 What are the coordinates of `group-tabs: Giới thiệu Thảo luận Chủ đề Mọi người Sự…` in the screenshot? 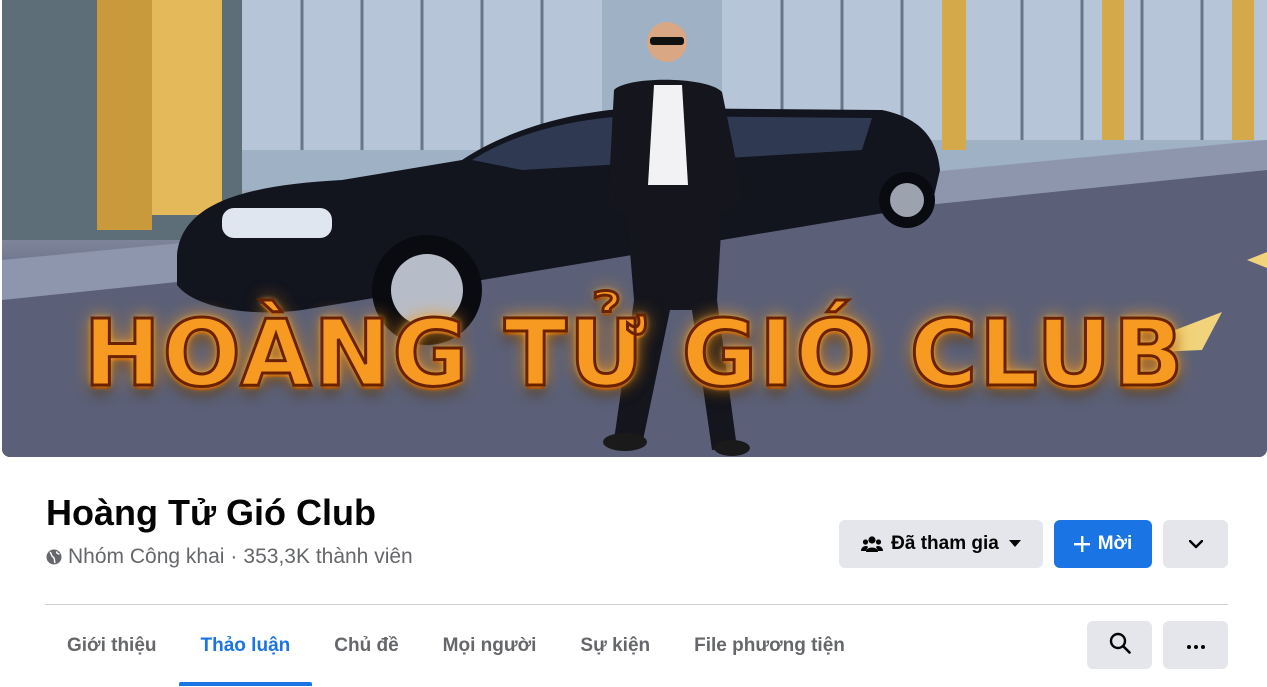 It's located at (456, 653).